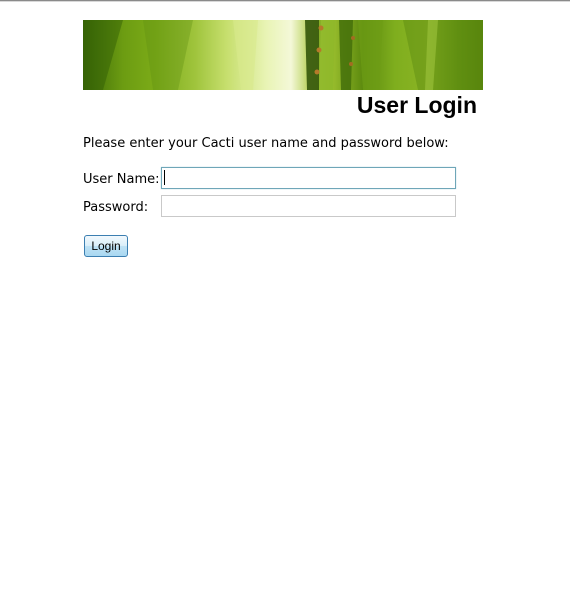  I want to click on login-button: Login, so click(106, 246).